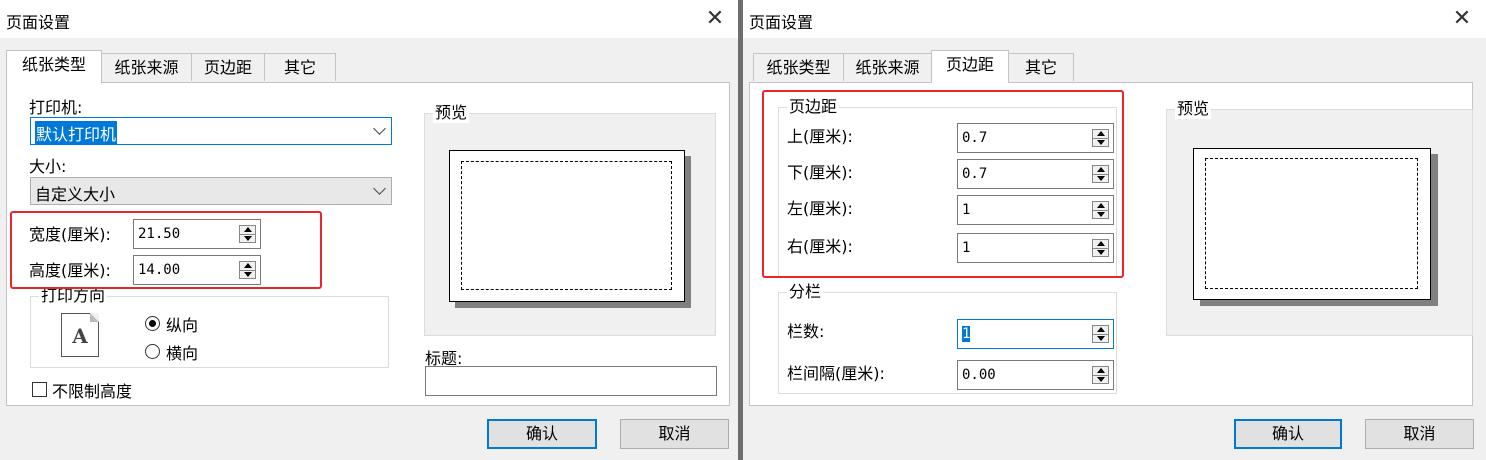  I want to click on columns-group-label: 分栏, so click(805, 292).